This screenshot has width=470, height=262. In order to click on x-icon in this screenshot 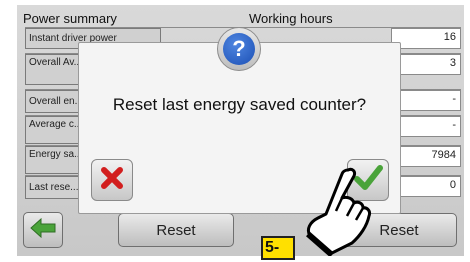, I will do `click(112, 180)`.